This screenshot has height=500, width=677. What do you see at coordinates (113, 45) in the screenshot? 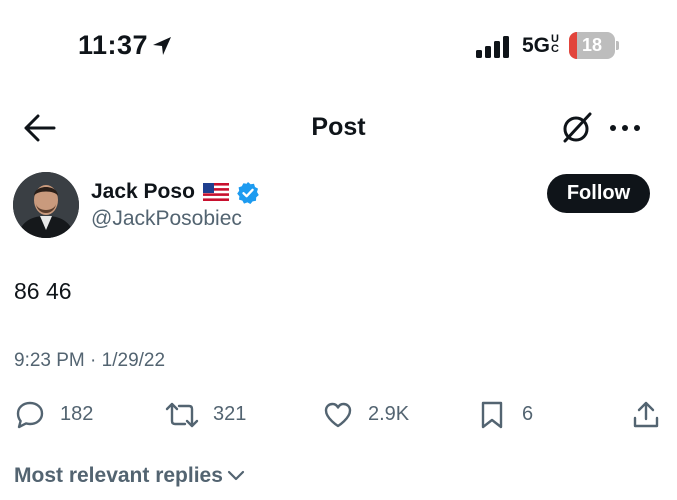
I see `status-time: 11:37` at bounding box center [113, 45].